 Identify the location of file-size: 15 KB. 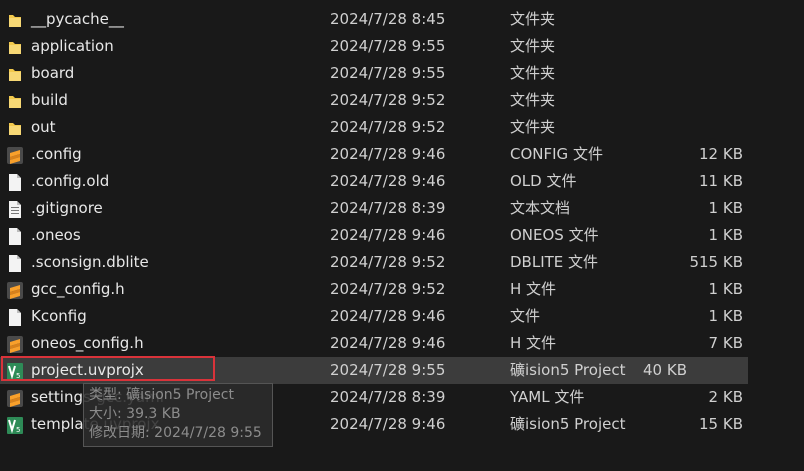
(721, 424).